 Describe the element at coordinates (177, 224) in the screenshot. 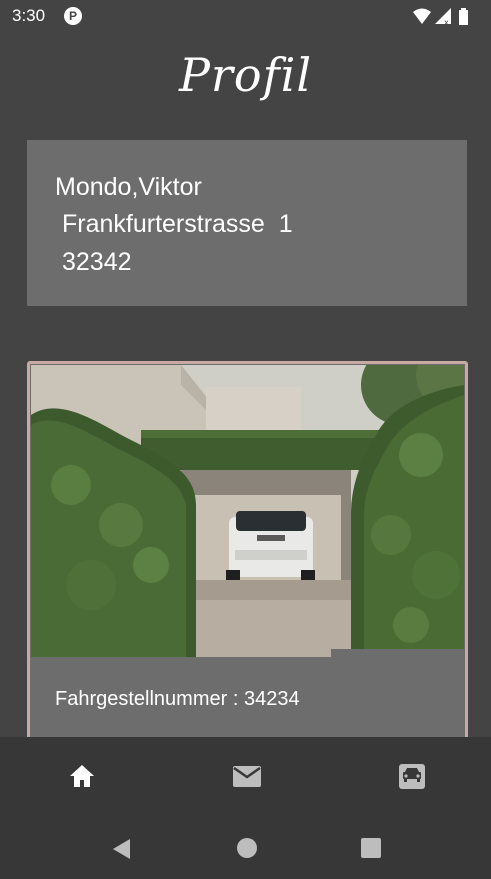

I see `profile-street: Frankfurterstrasse 1` at that location.